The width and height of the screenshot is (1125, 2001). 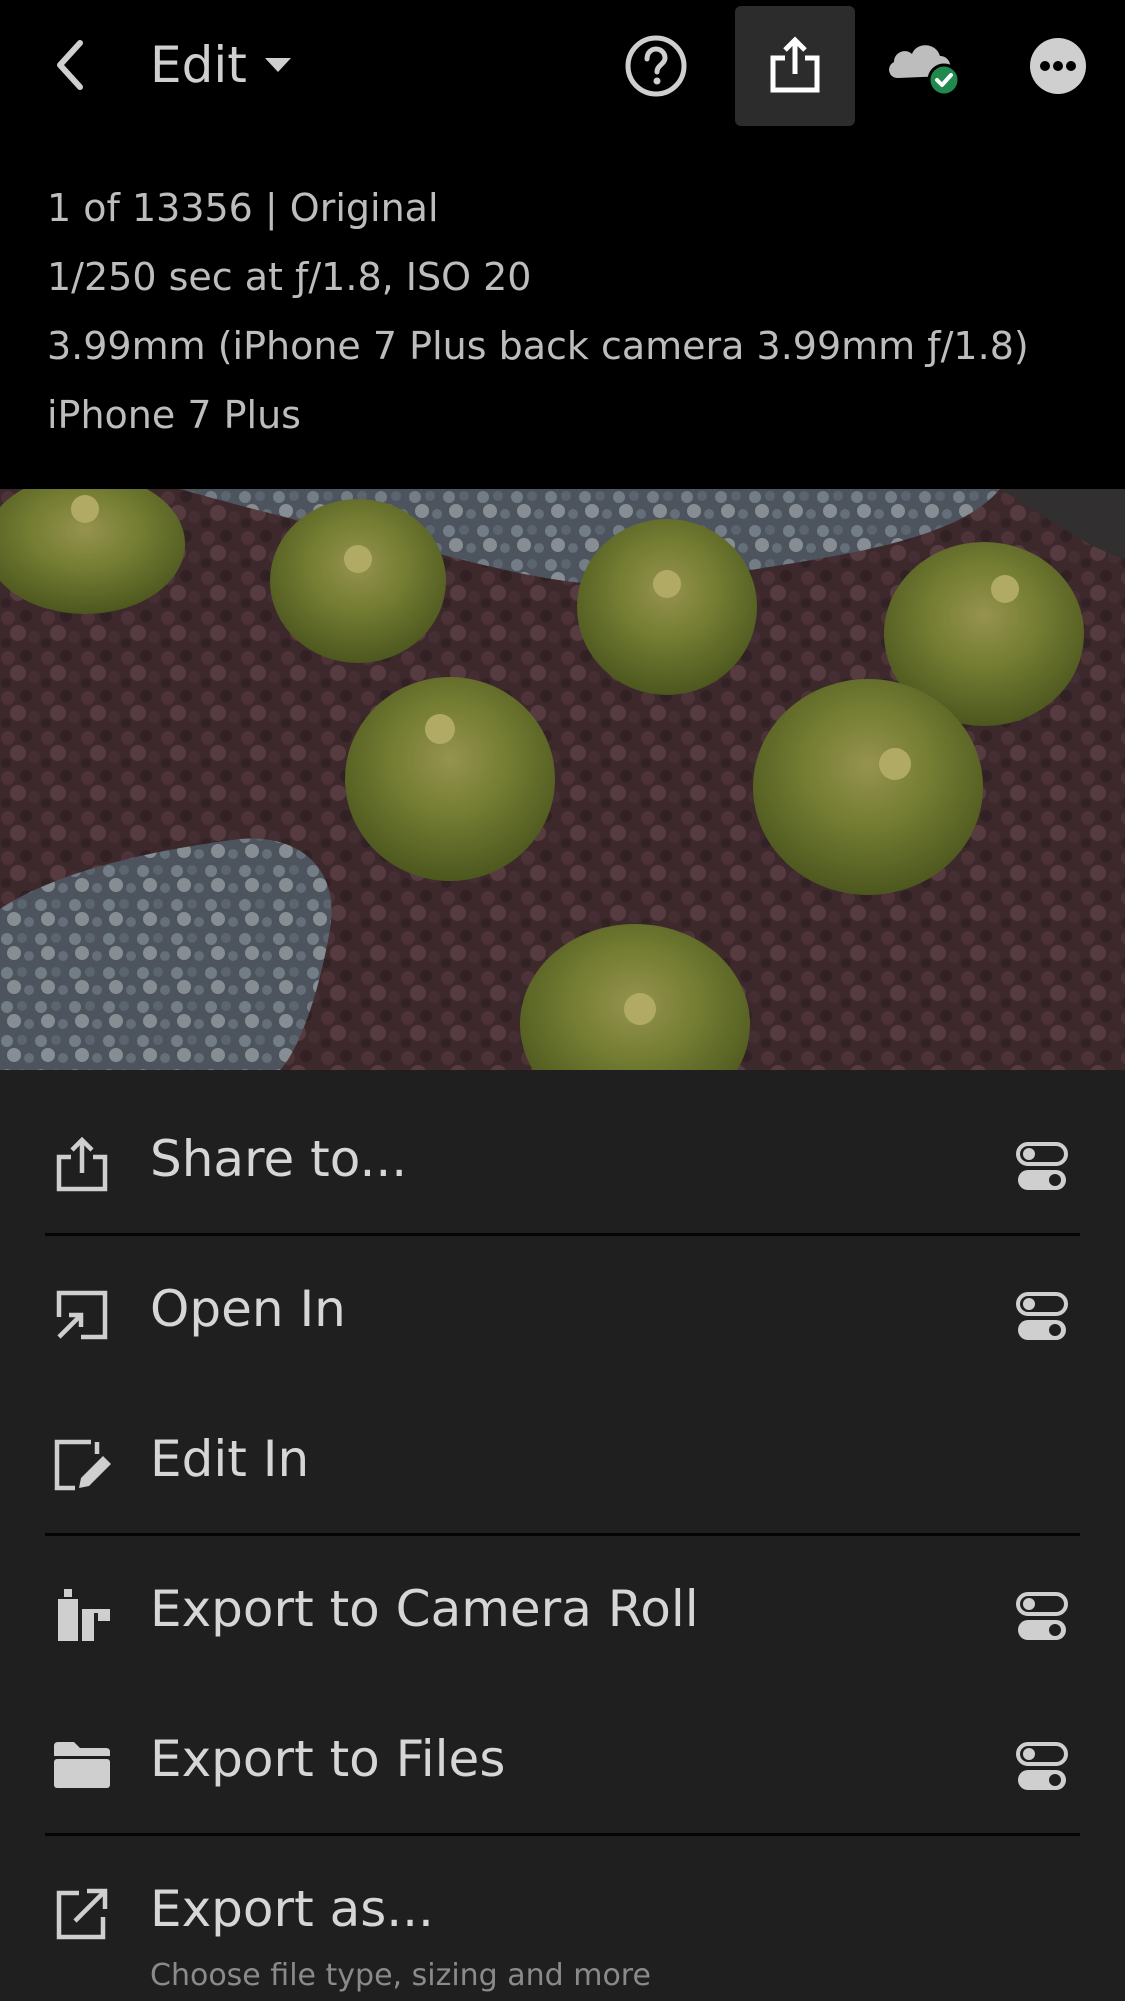 I want to click on help-icon, so click(x=656, y=66).